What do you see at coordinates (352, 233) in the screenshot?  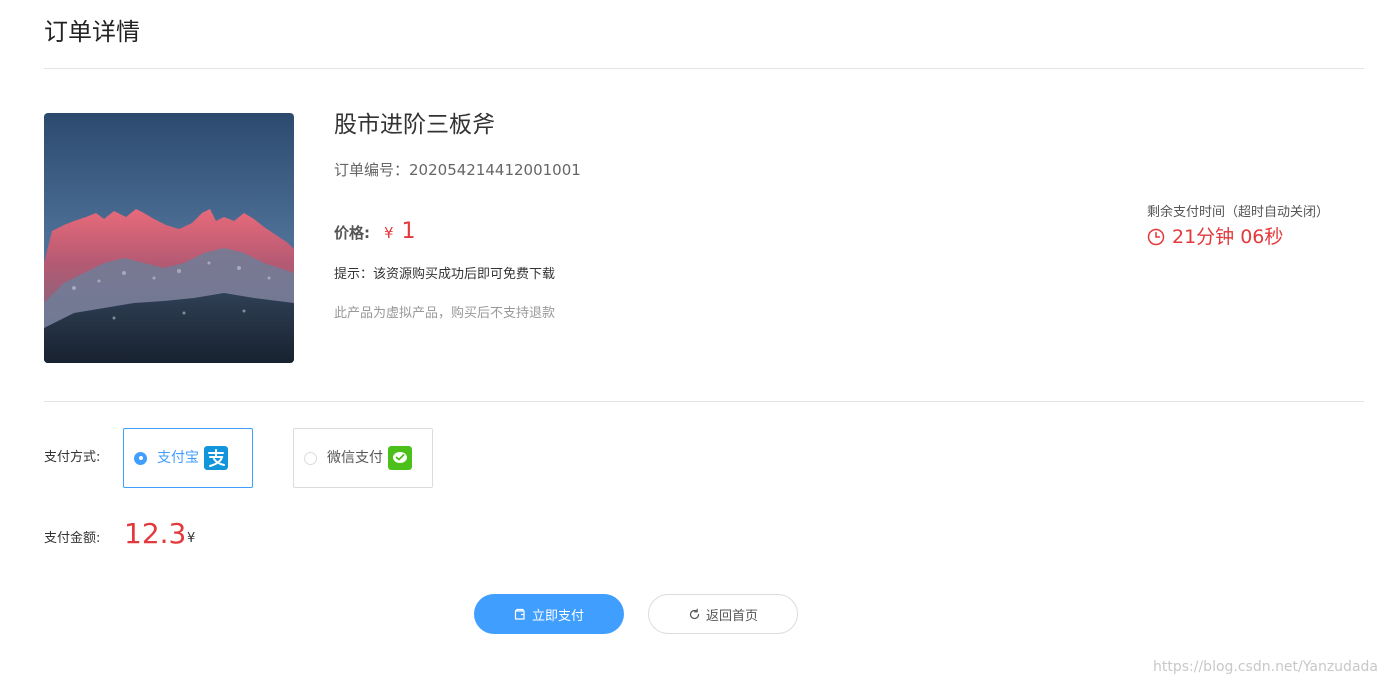 I see `price-label: 价格:` at bounding box center [352, 233].